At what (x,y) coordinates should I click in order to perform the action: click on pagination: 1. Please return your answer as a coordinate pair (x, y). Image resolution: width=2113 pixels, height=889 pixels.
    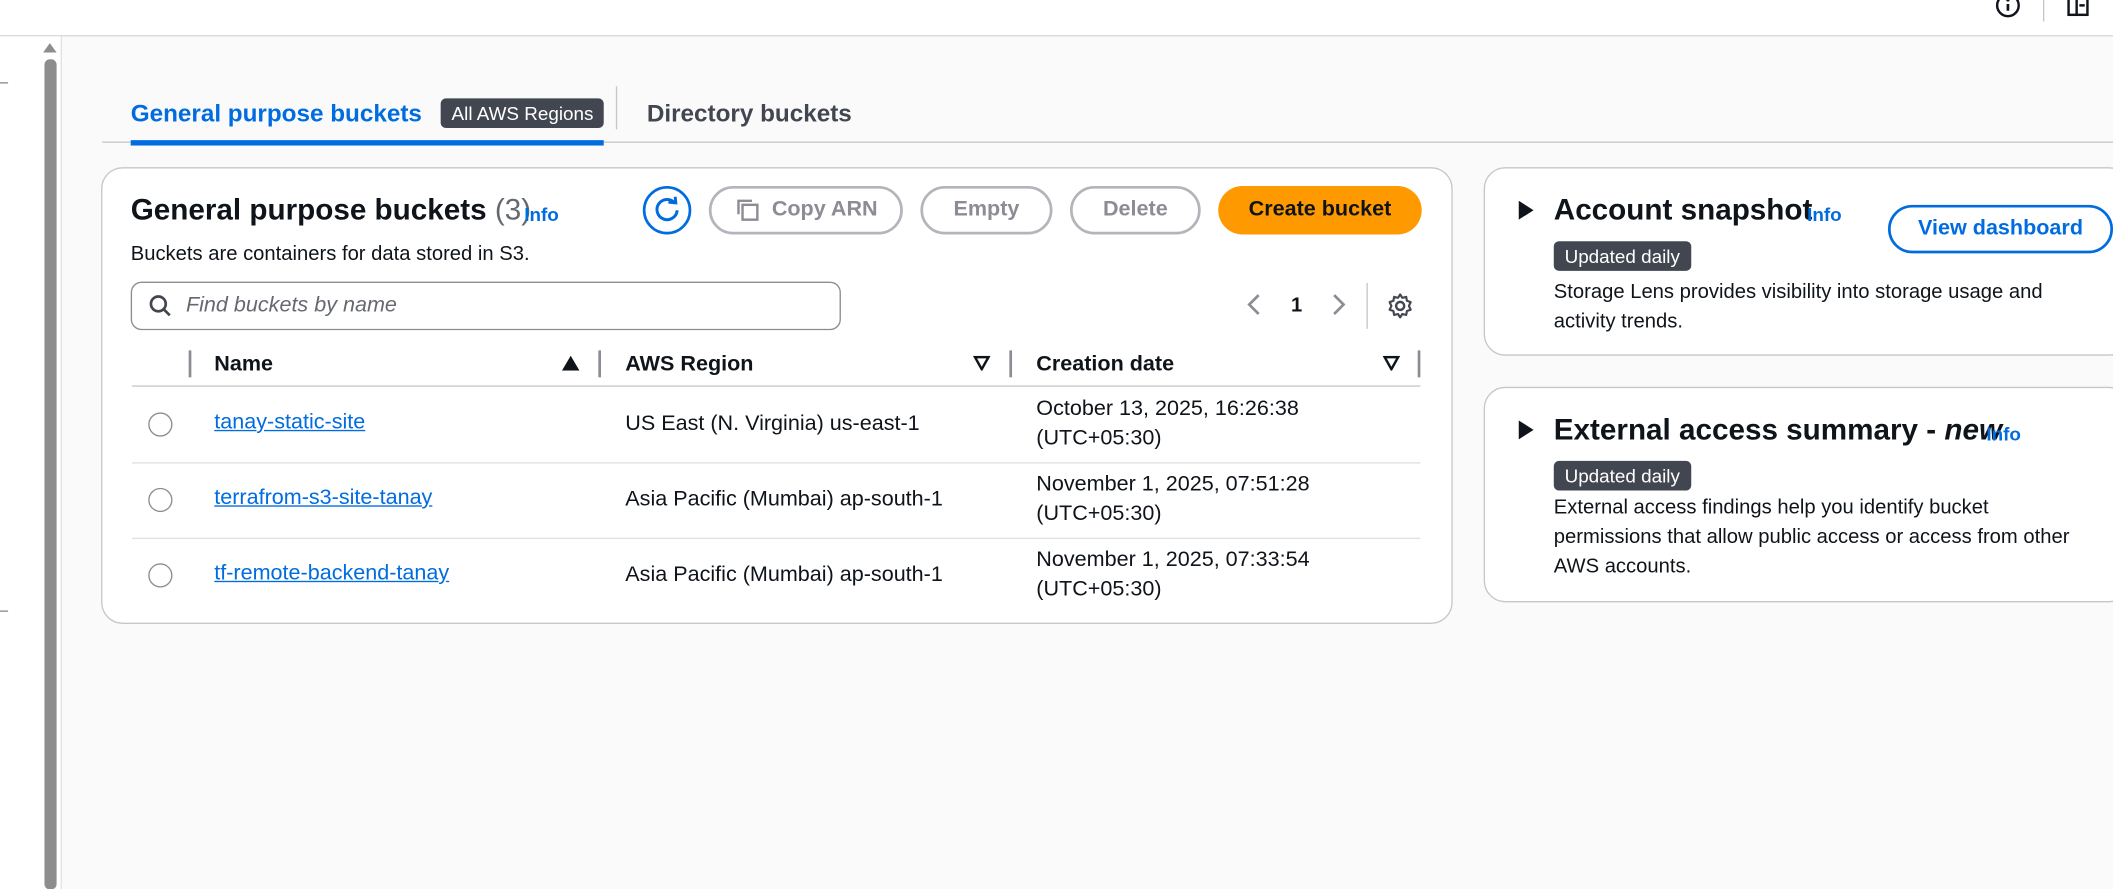
    Looking at the image, I should click on (1296, 304).